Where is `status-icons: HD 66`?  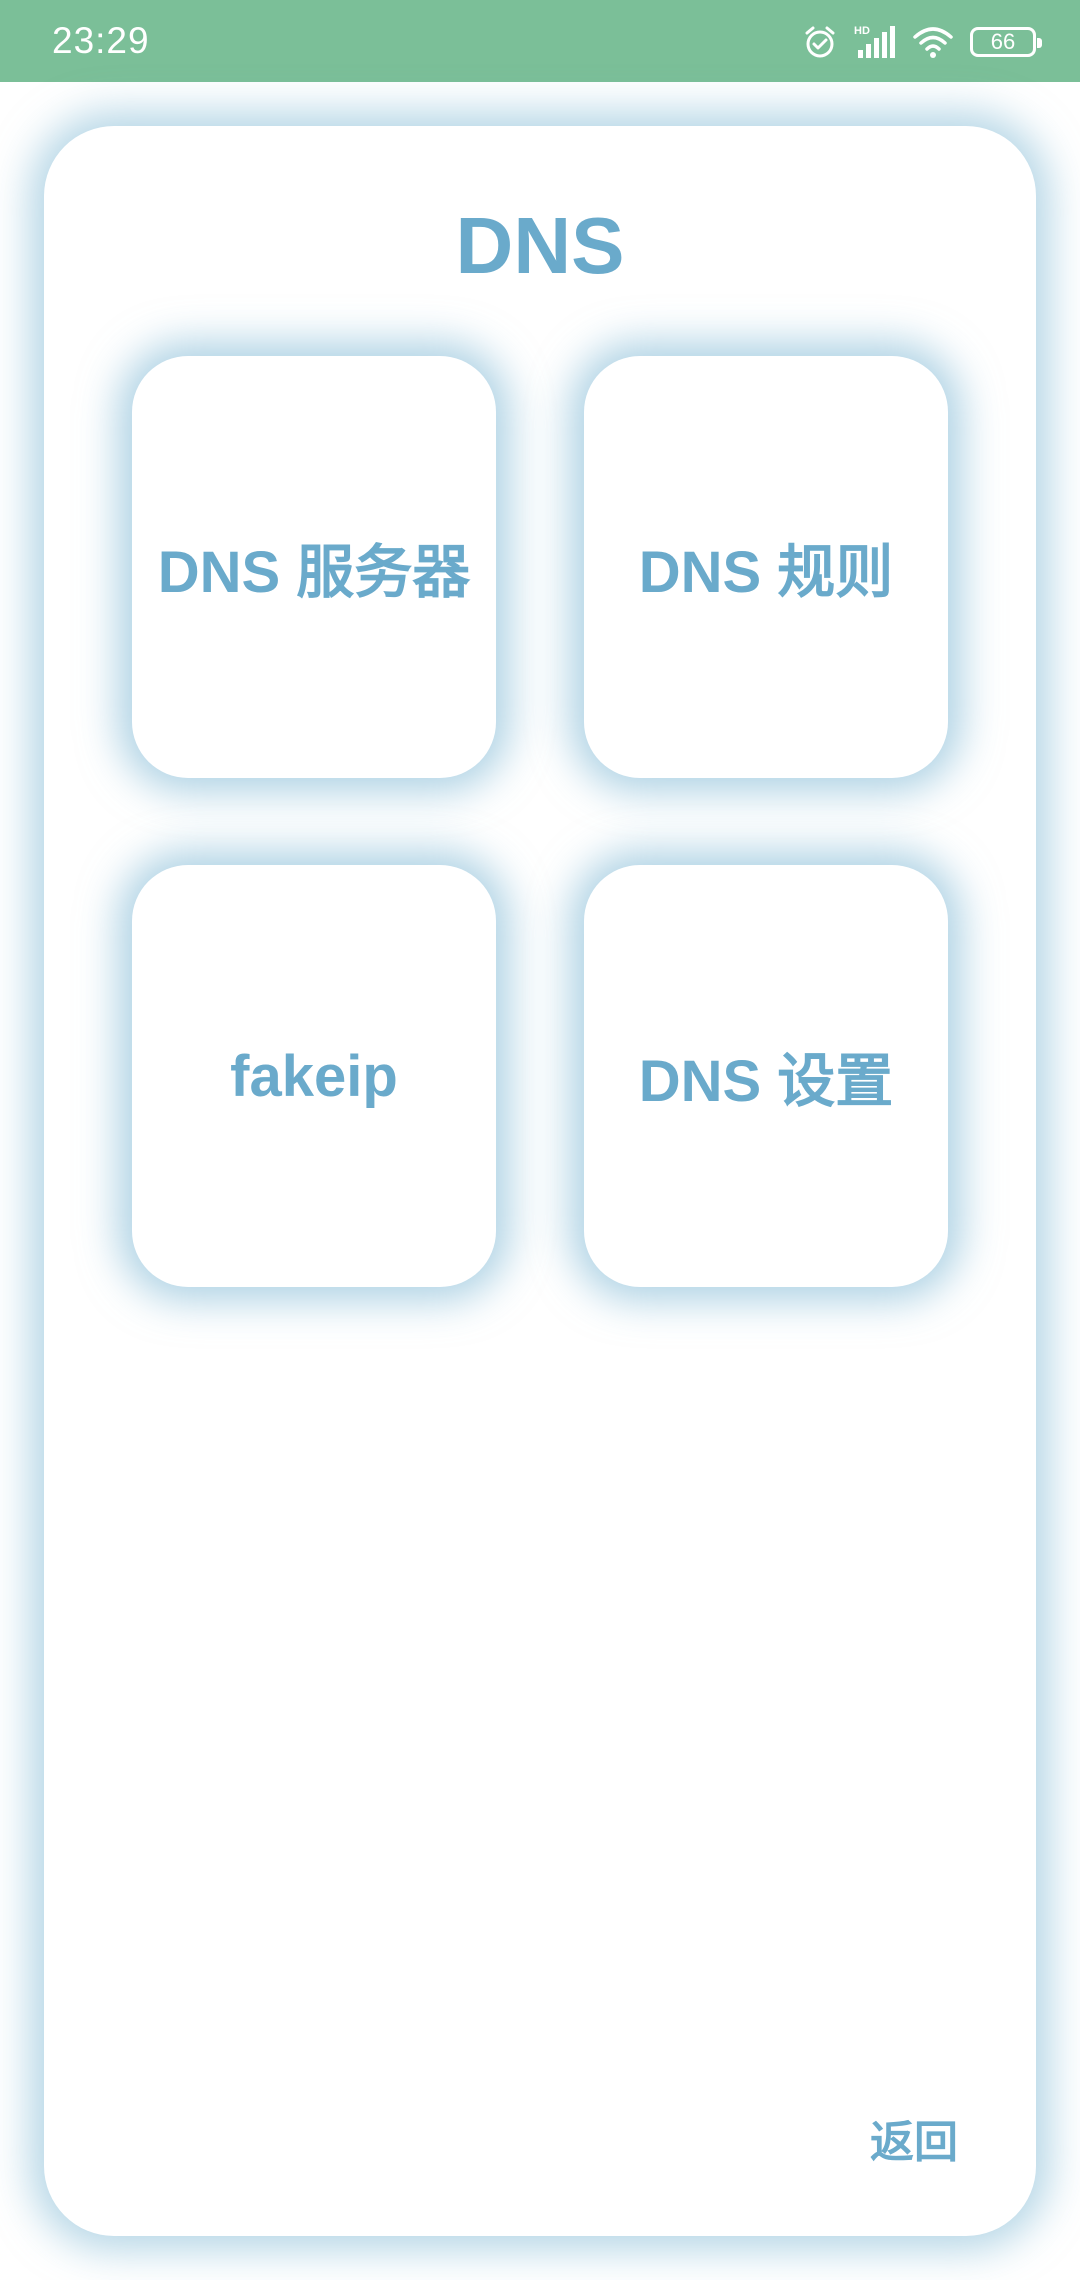 status-icons: HD 66 is located at coordinates (922, 42).